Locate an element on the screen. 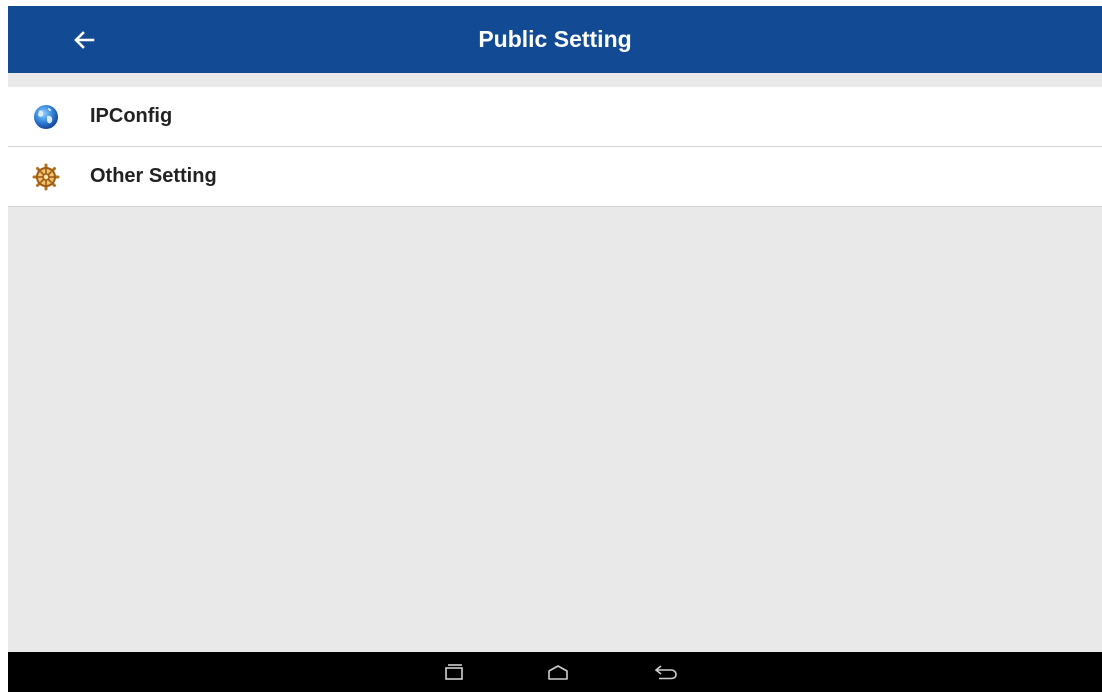 This screenshot has height=692, width=1102. list-item-ipconfig: IPConfig is located at coordinates (555, 117).